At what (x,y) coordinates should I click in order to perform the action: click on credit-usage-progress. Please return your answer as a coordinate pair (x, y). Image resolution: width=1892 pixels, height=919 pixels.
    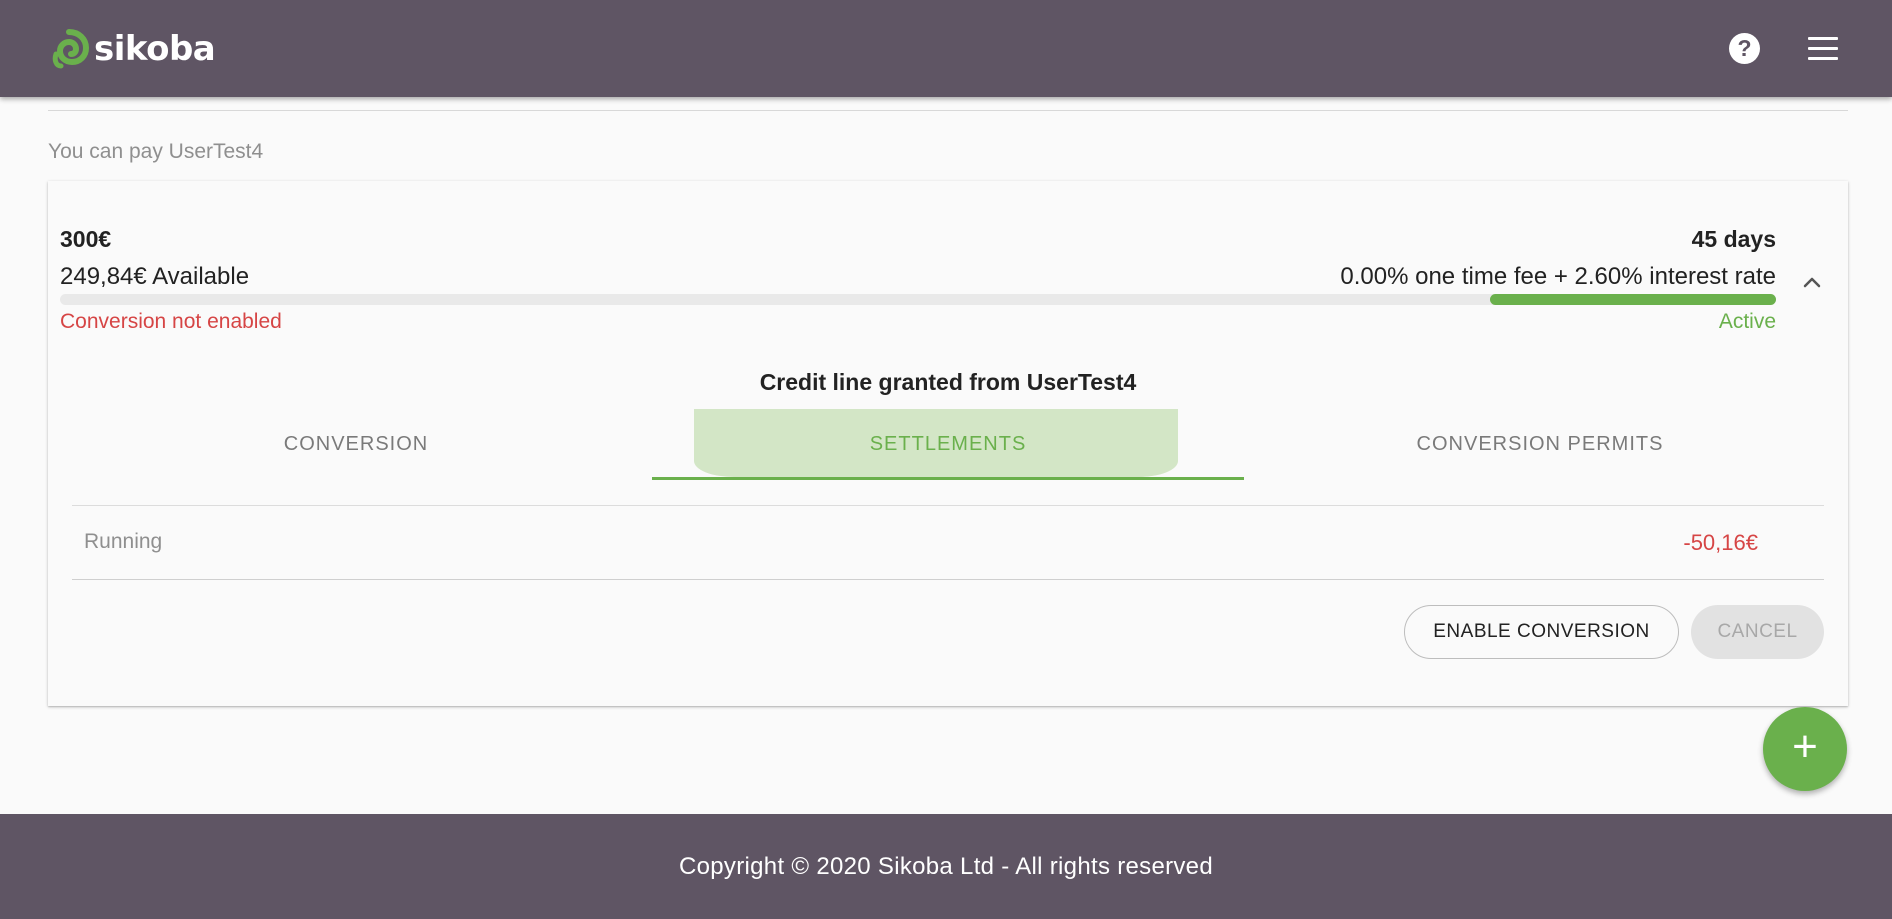
    Looking at the image, I should click on (918, 299).